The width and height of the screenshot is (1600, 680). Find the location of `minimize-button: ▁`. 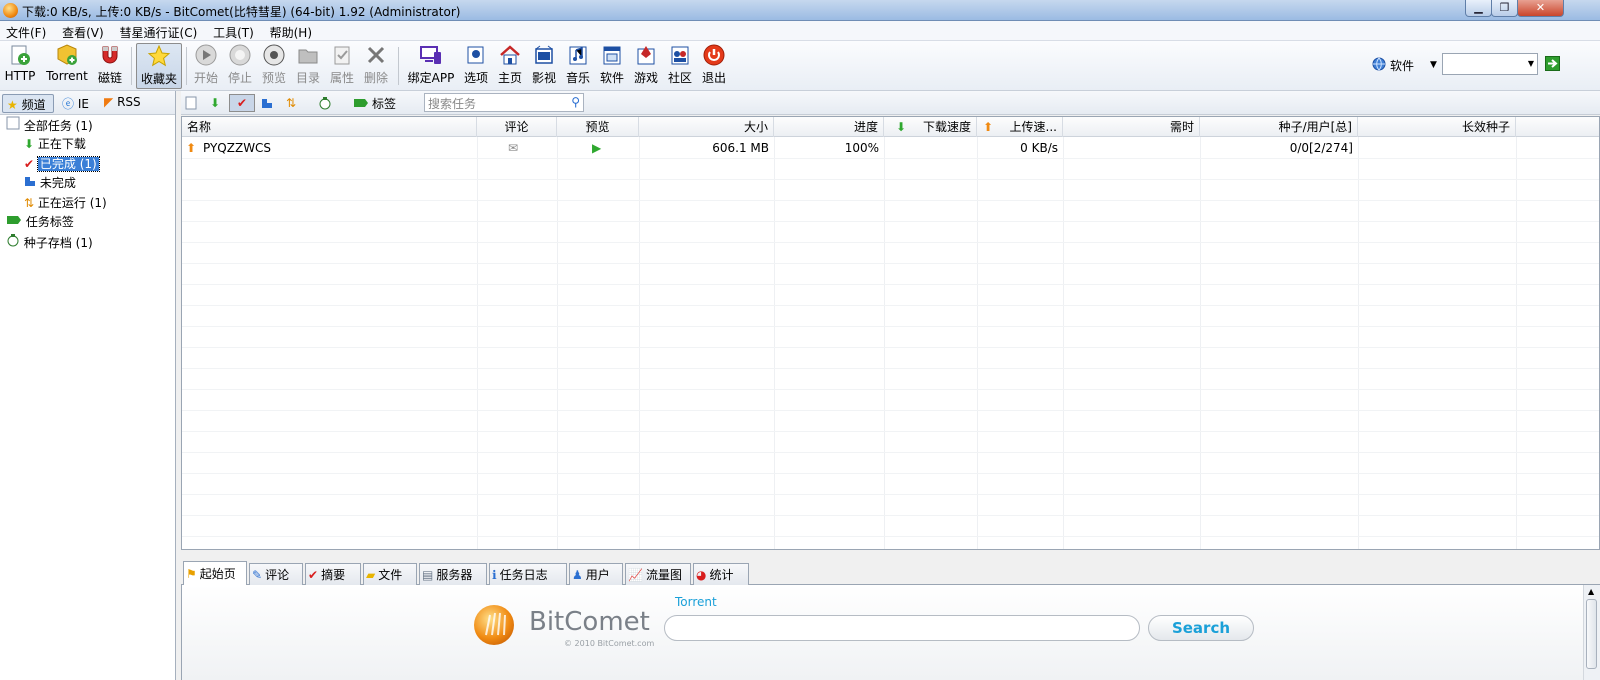

minimize-button: ▁ is located at coordinates (1478, 8).